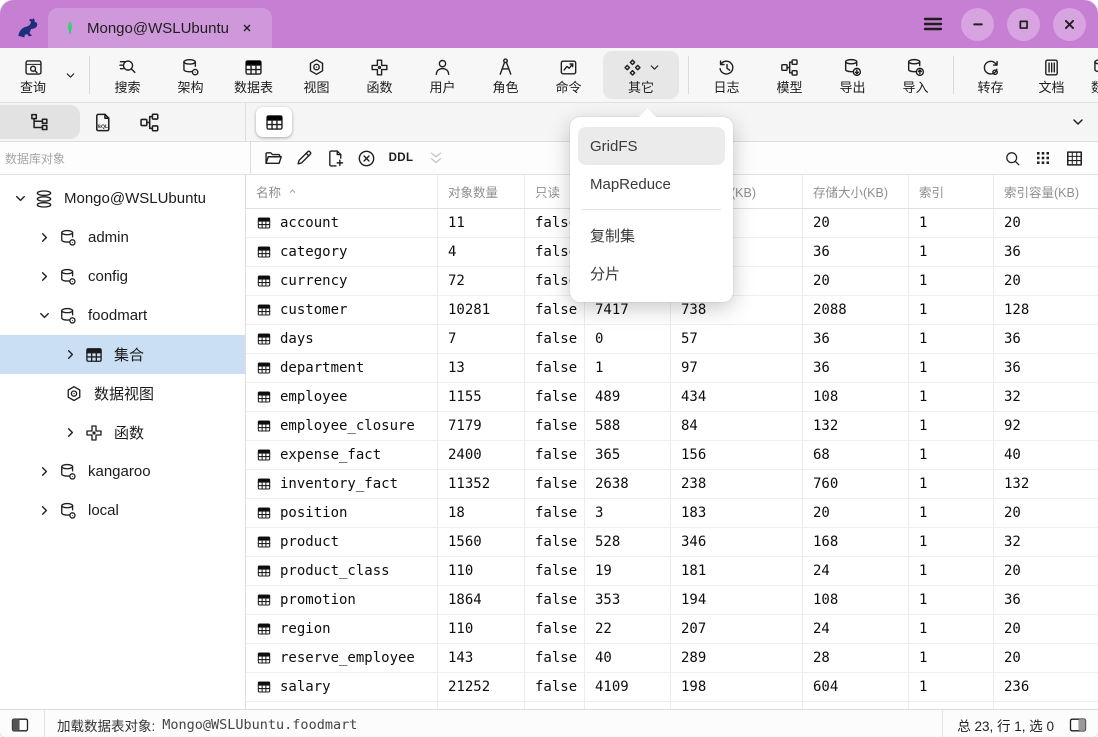  I want to click on table-cell: 207, so click(737, 629).